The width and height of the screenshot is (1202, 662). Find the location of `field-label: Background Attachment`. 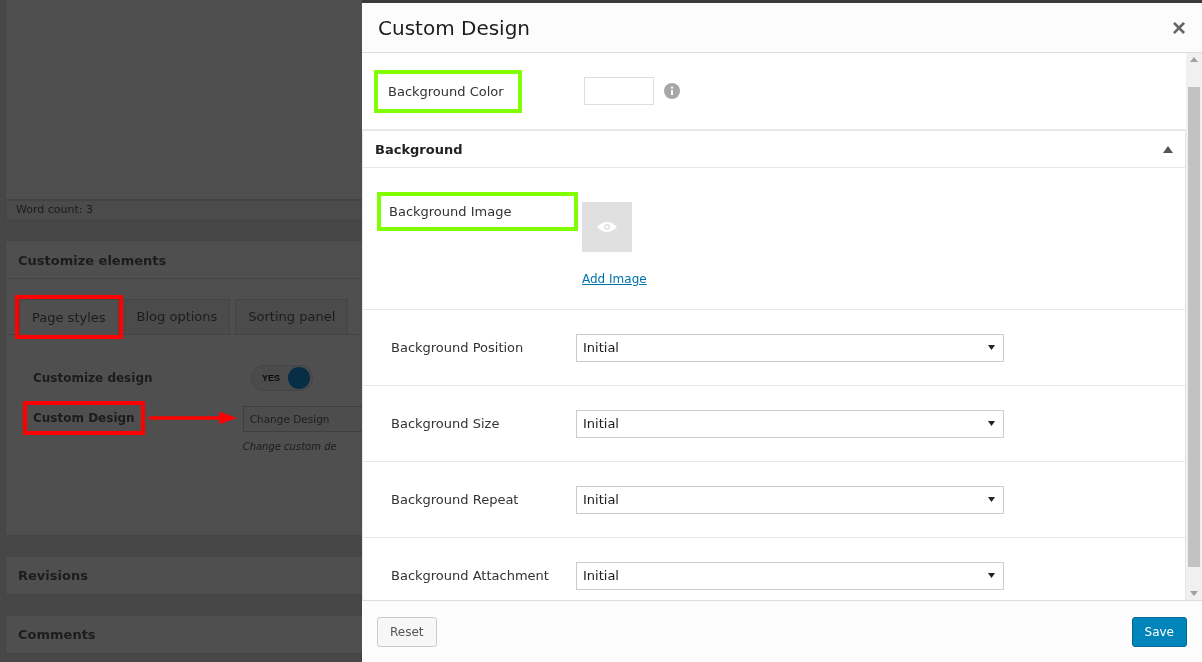

field-label: Background Attachment is located at coordinates (470, 576).